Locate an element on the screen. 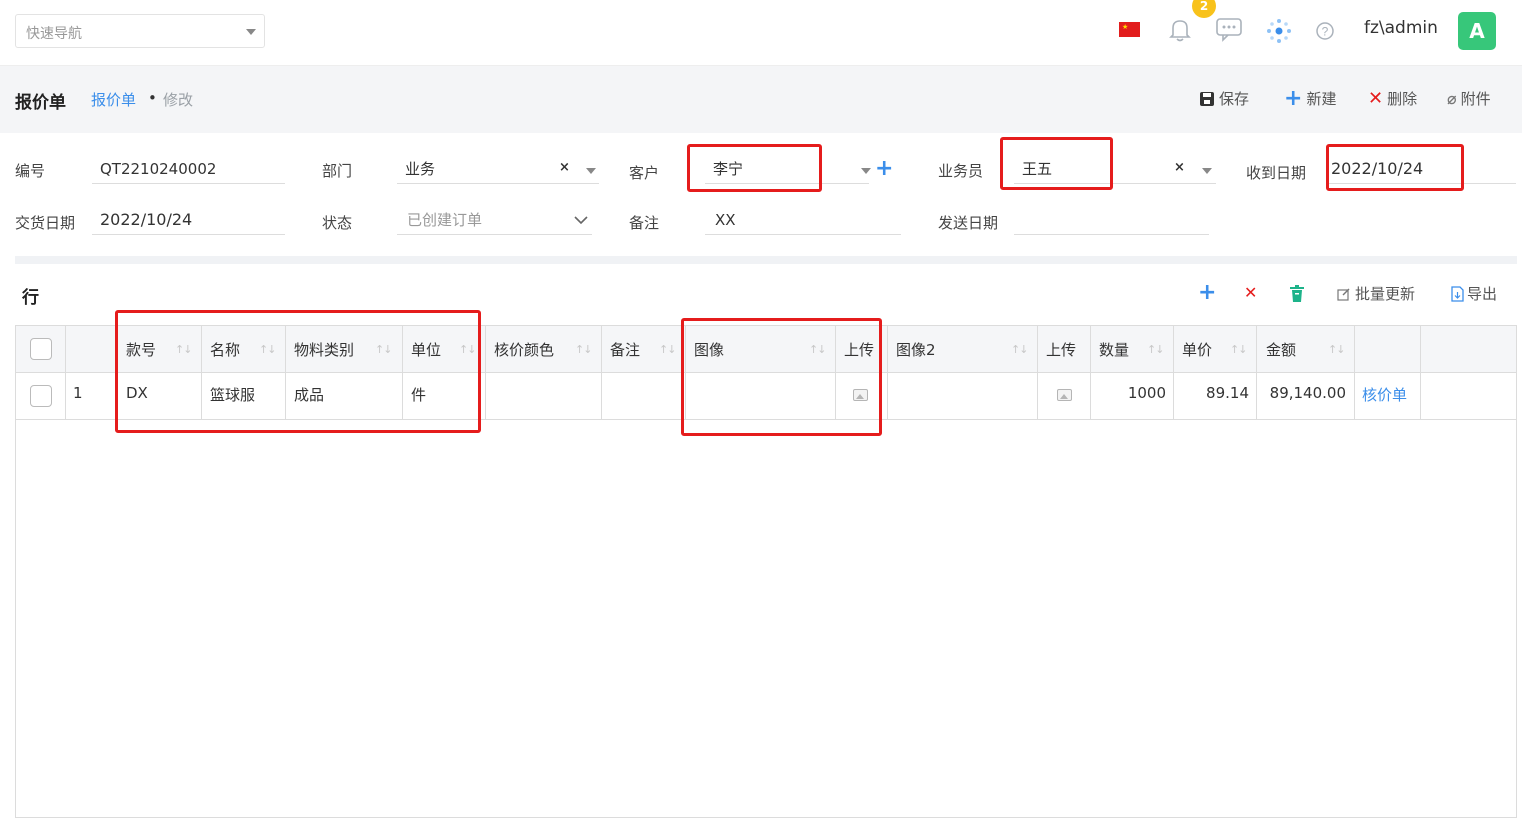 The width and height of the screenshot is (1522, 834). china-flag-icon: ★ is located at coordinates (1129, 29).